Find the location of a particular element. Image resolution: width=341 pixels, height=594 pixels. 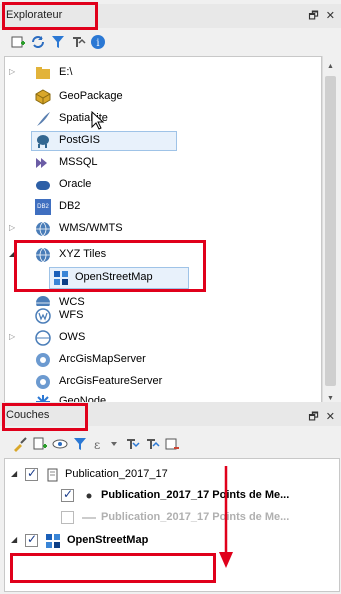

tree-item-geopackage: GeoPackage is located at coordinates (163, 97).